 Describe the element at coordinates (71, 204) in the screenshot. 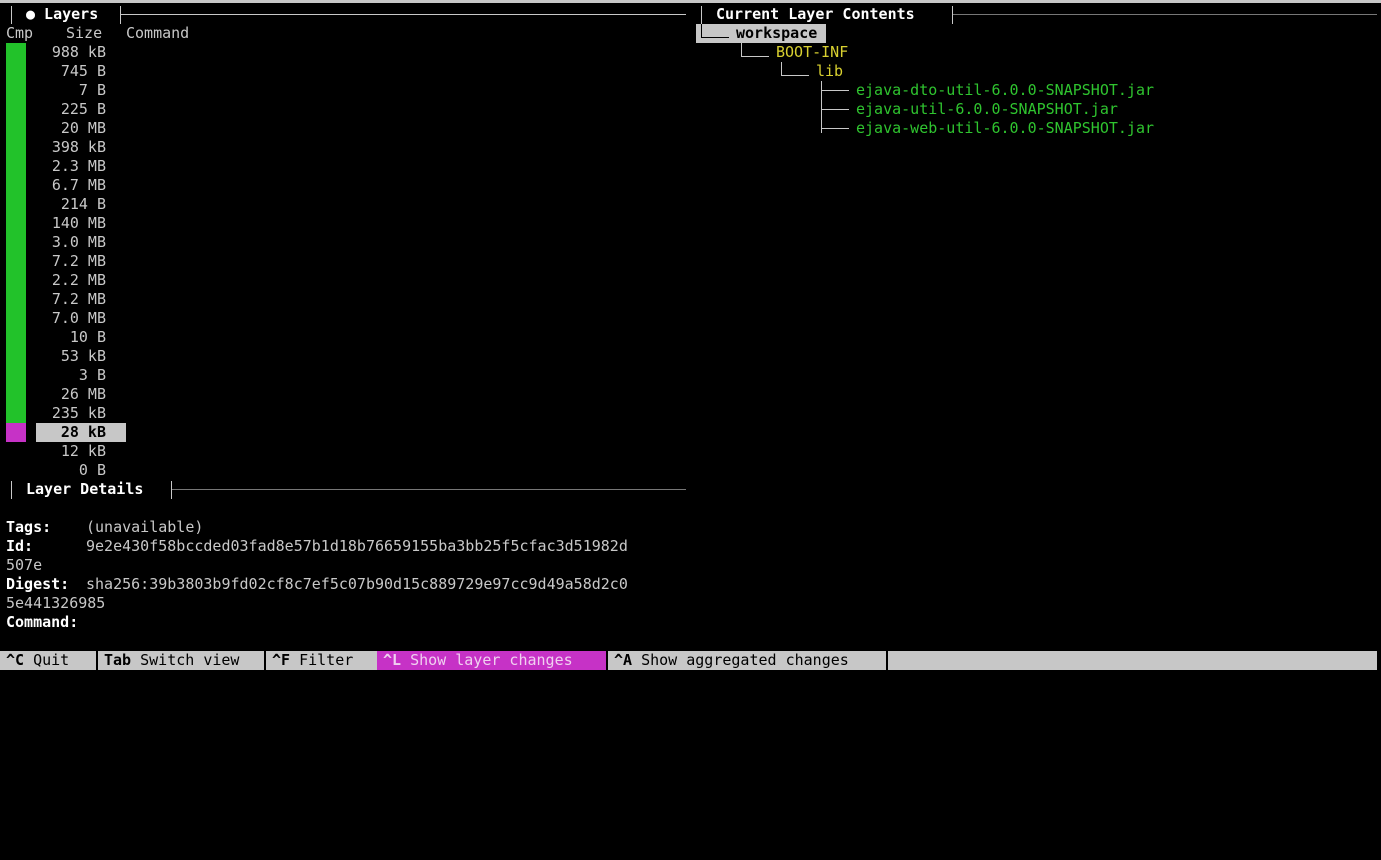

I see `layer-row: 214 B` at that location.